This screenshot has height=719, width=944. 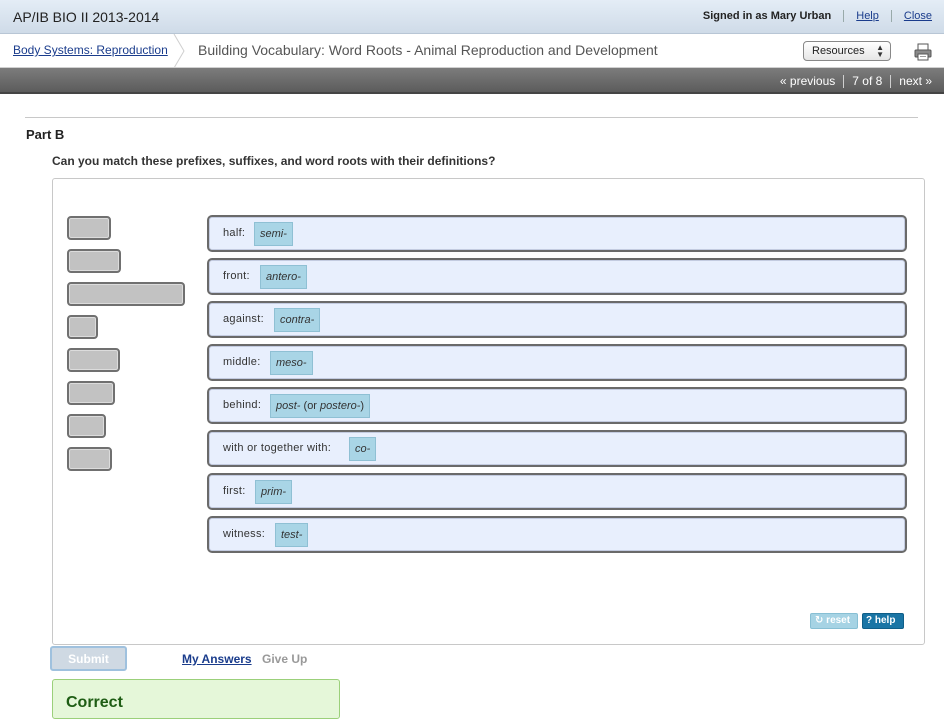 What do you see at coordinates (363, 449) in the screenshot?
I see `answer-chip: co-` at bounding box center [363, 449].